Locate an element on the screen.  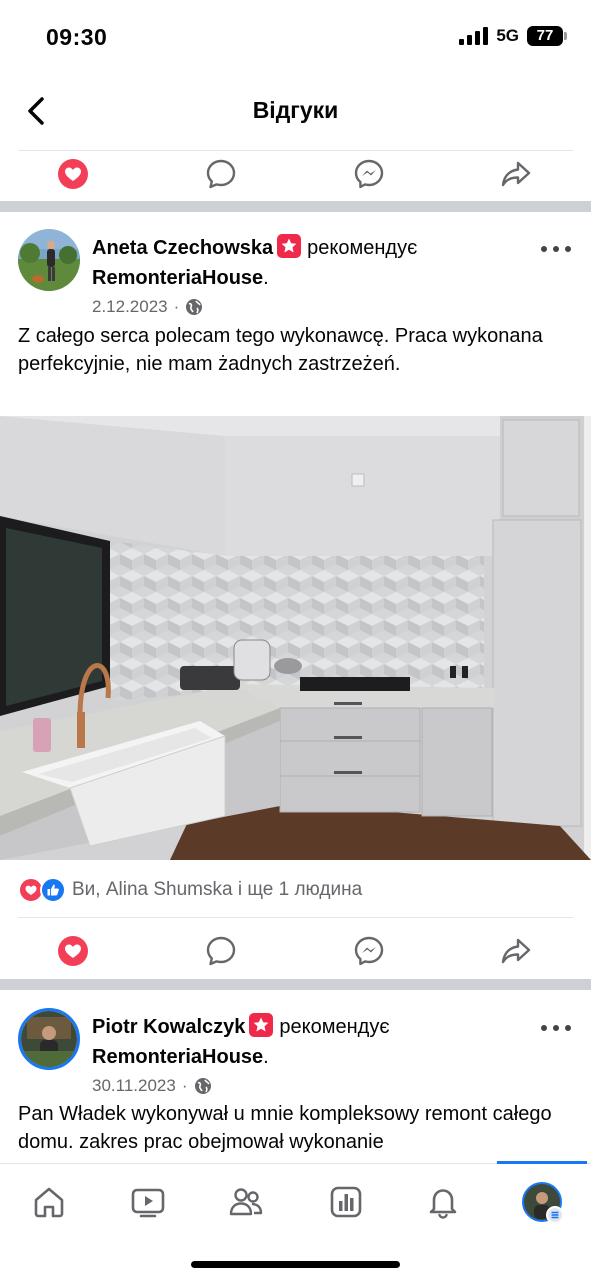
home-icon is located at coordinates (49, 1202).